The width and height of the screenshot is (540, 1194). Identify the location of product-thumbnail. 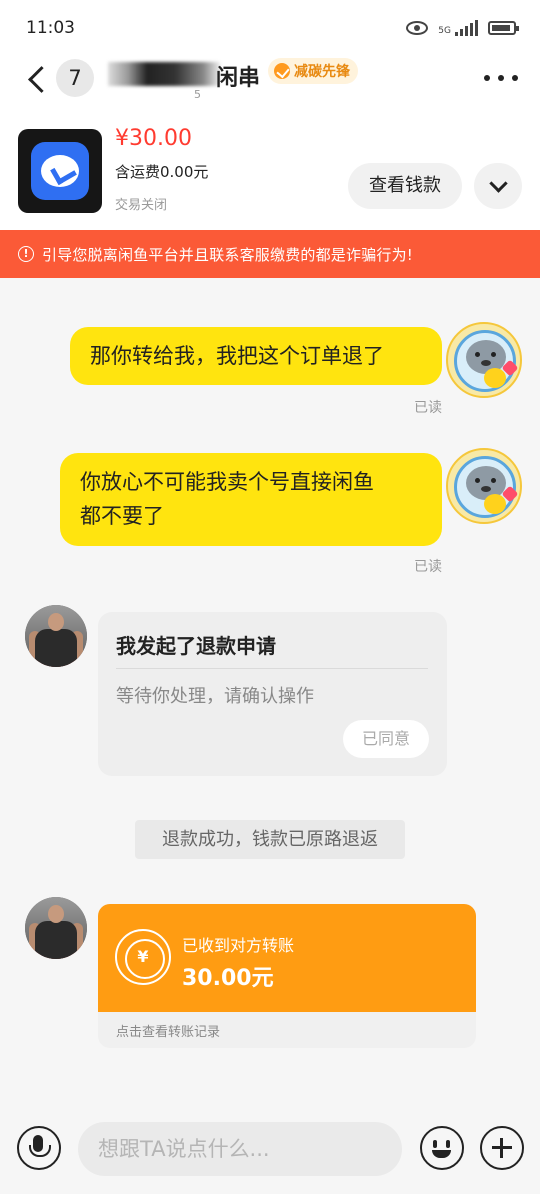
(60, 171).